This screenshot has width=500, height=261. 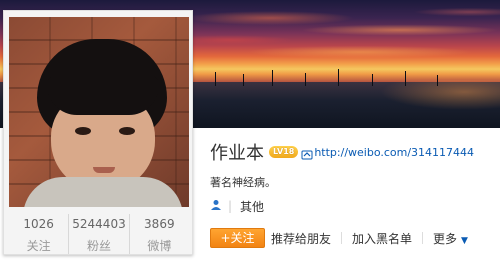 What do you see at coordinates (237, 238) in the screenshot?
I see `follow-button: +关注` at bounding box center [237, 238].